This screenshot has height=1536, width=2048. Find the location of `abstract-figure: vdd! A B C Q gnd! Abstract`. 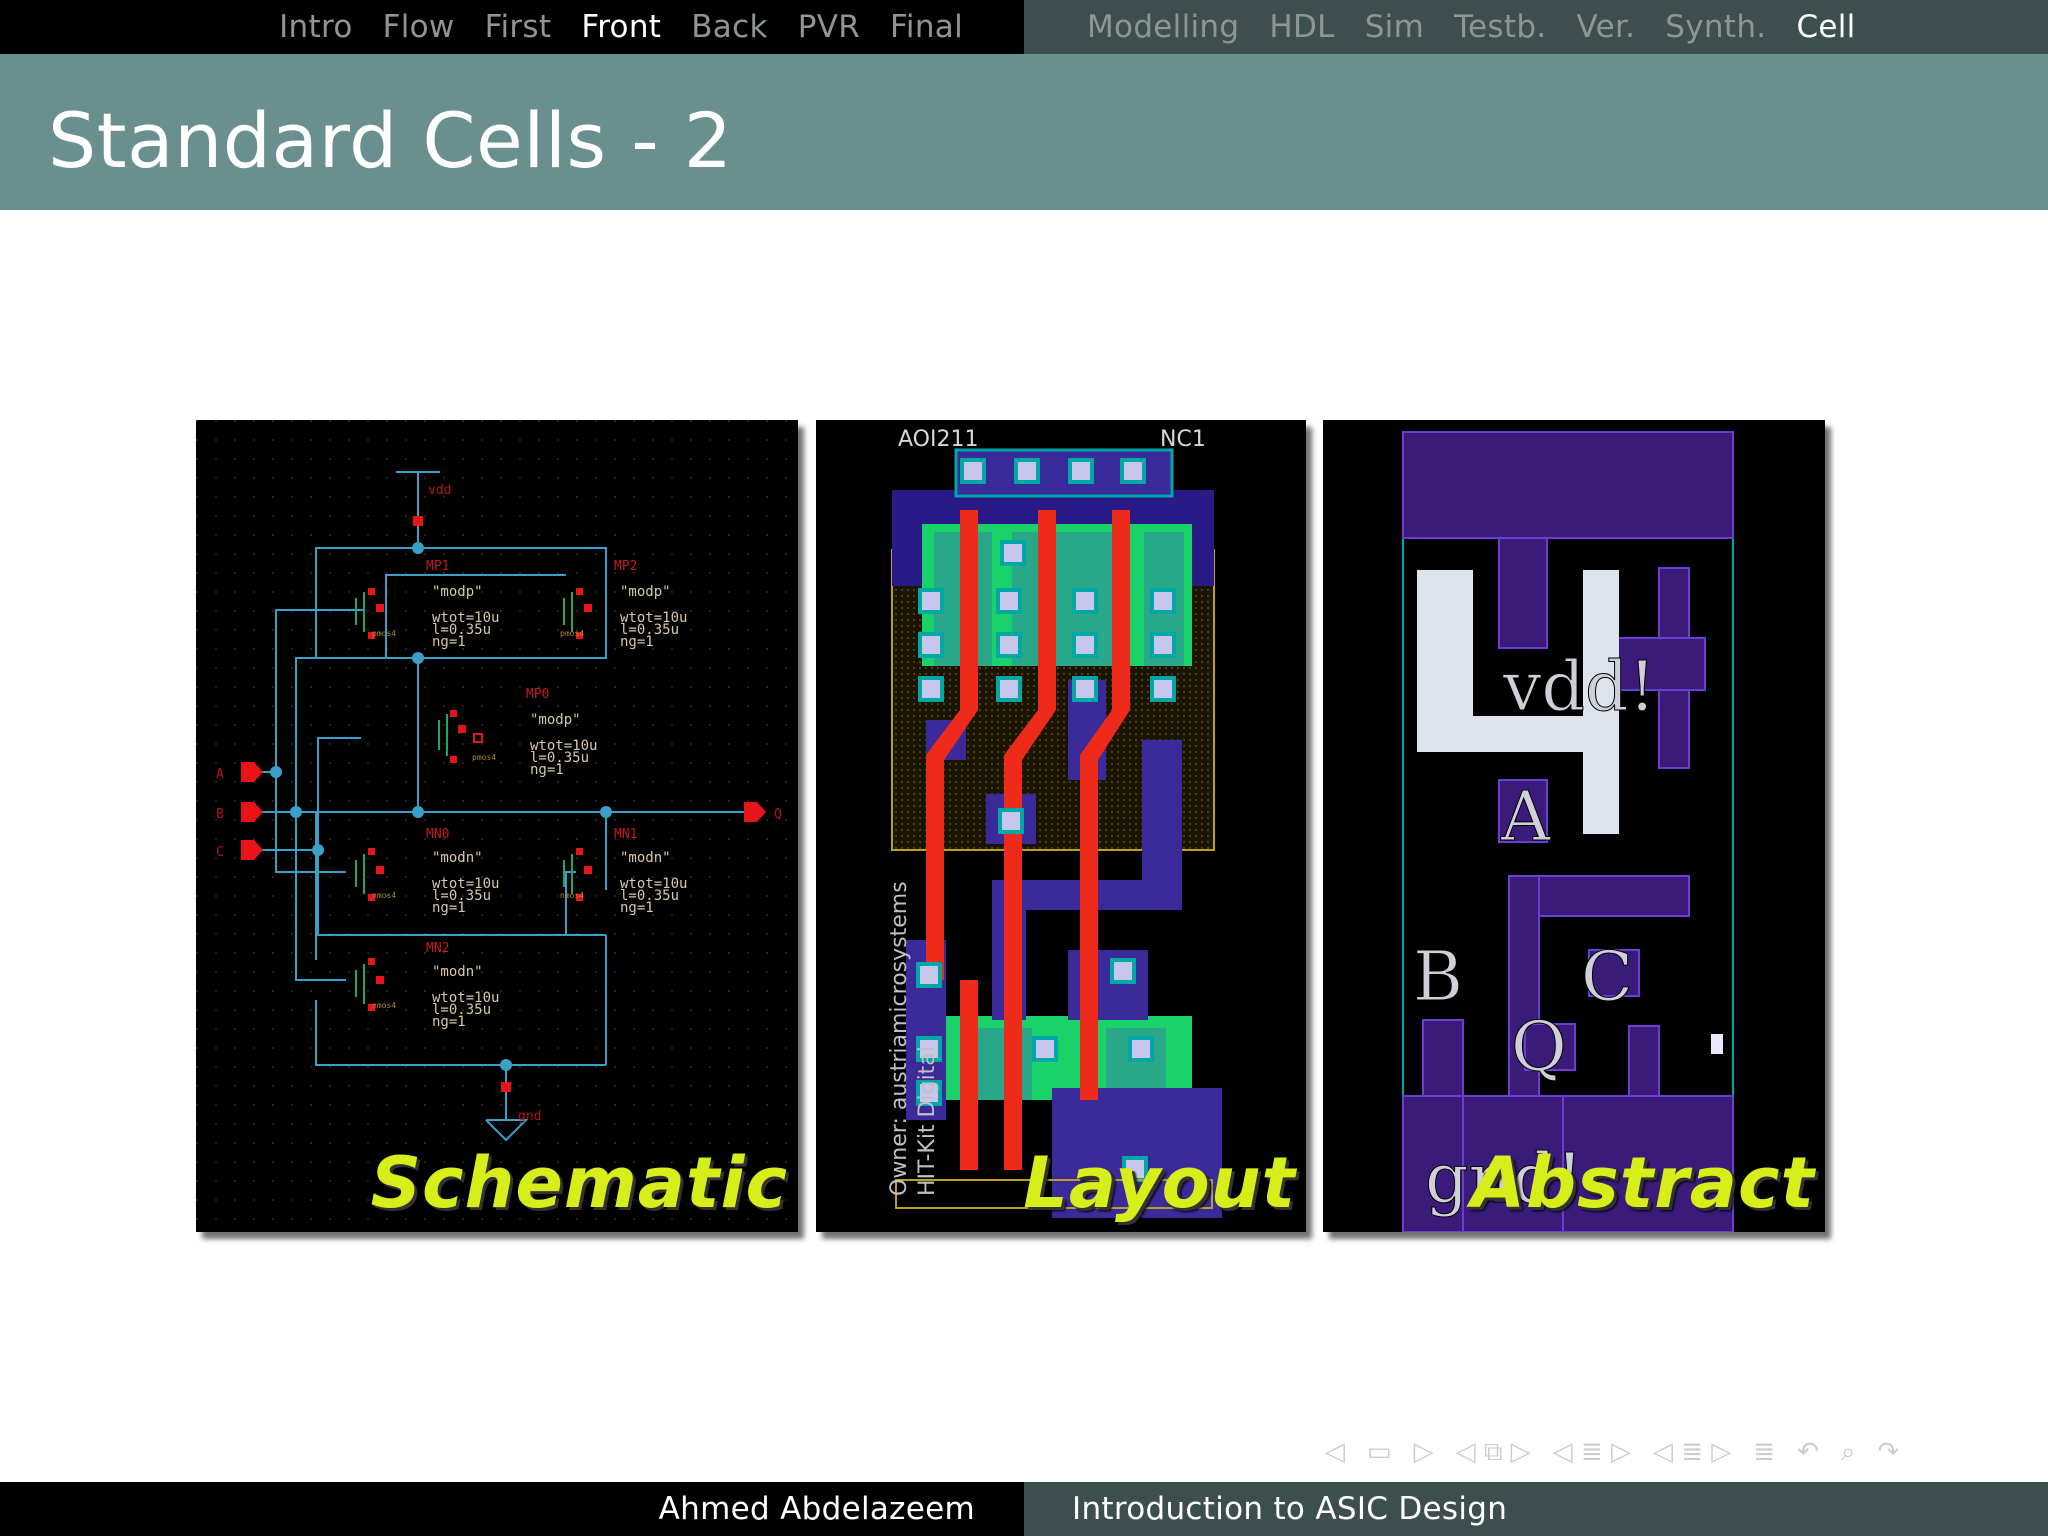

abstract-figure: vdd! A B C Q gnd! Abstract is located at coordinates (1574, 826).